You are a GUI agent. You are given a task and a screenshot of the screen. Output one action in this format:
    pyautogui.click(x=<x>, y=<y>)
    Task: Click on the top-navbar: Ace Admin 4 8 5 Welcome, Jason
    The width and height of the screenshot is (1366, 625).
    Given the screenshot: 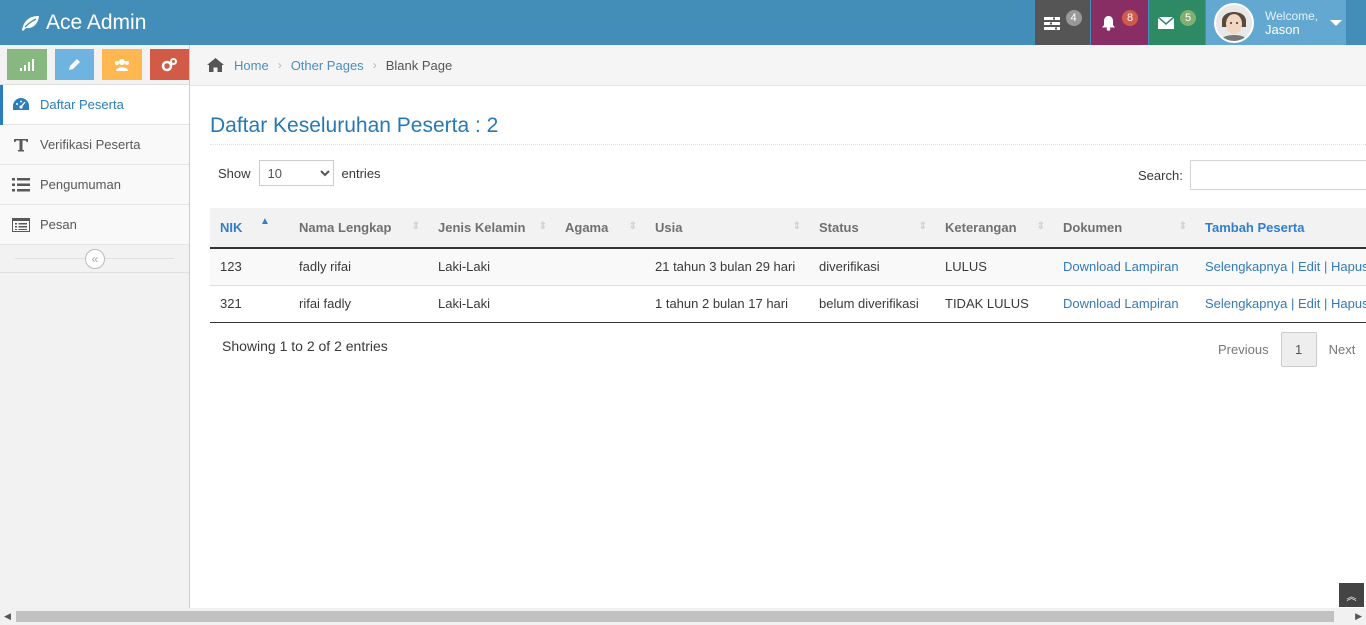 What is the action you would take?
    pyautogui.click(x=683, y=22)
    